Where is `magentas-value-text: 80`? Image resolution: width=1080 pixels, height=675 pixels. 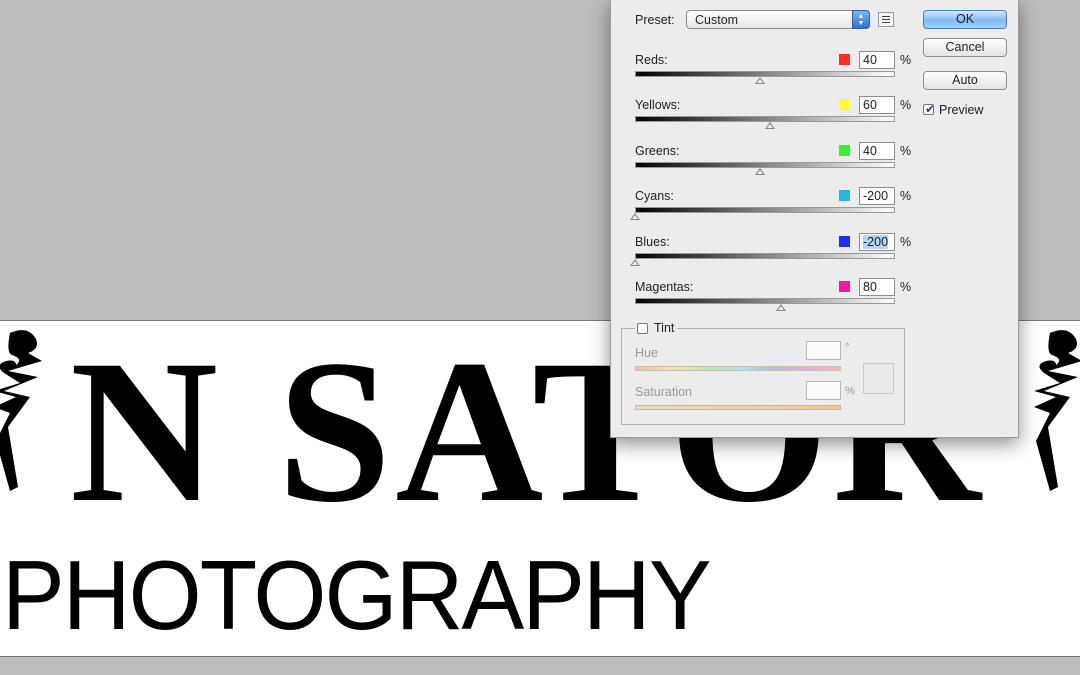
magentas-value-text: 80 is located at coordinates (870, 287).